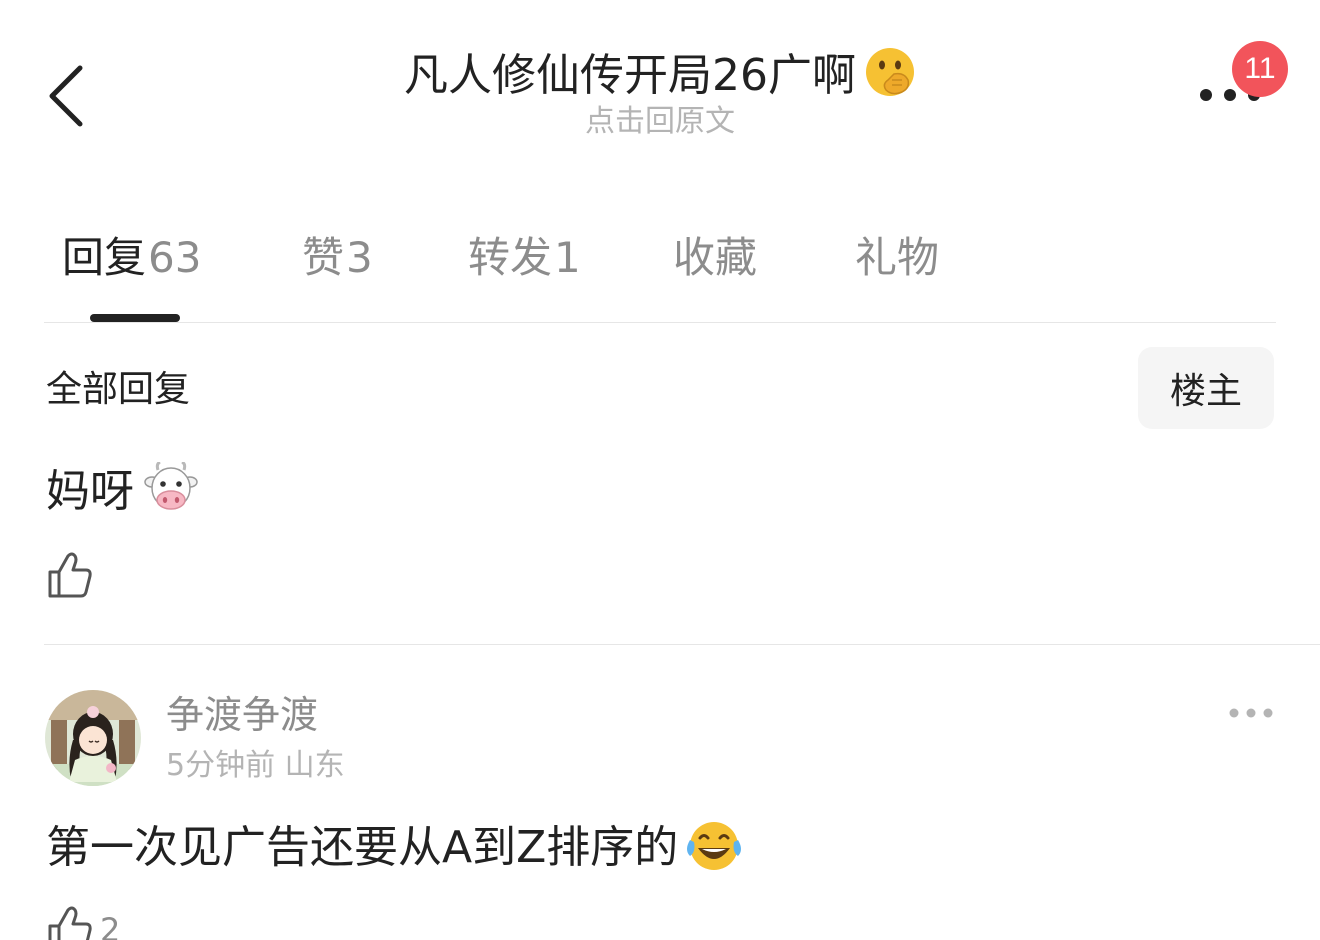 The image size is (1320, 940). I want to click on tab-likes-label: 赞, so click(323, 257).